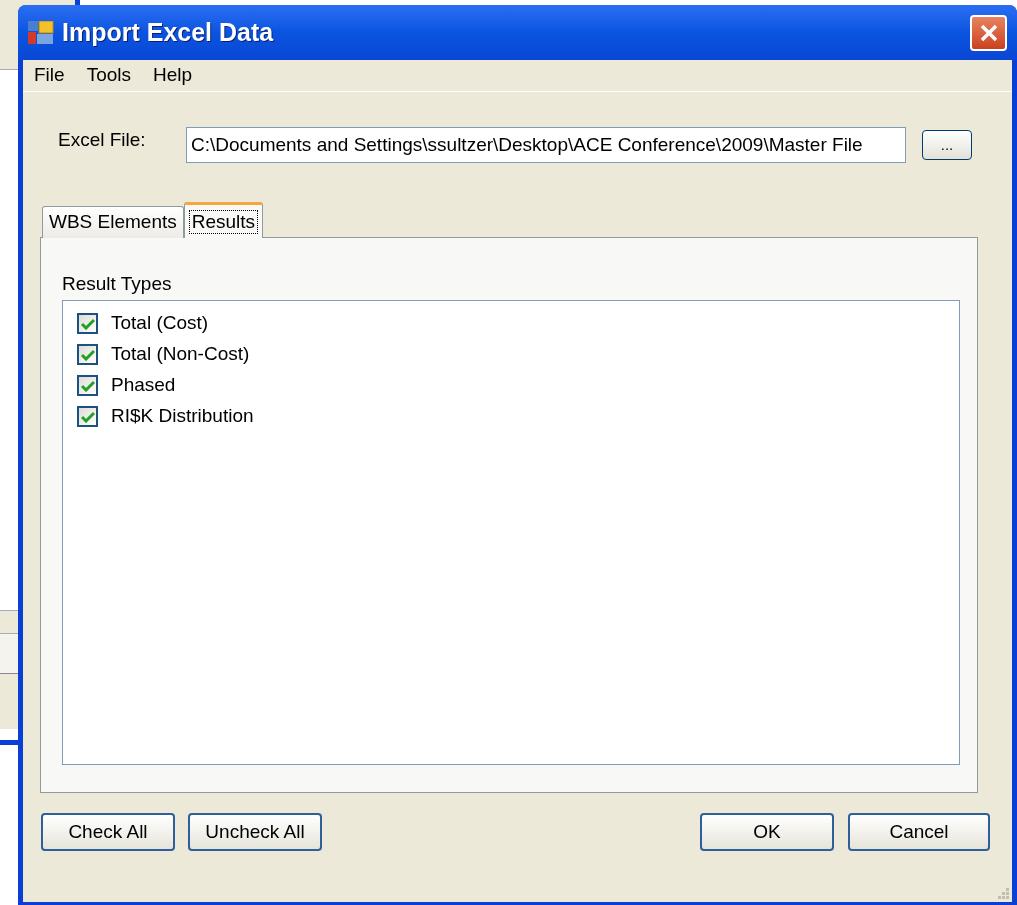 The image size is (1017, 905). Describe the element at coordinates (168, 32) in the screenshot. I see `window-title: Import Excel Data` at that location.